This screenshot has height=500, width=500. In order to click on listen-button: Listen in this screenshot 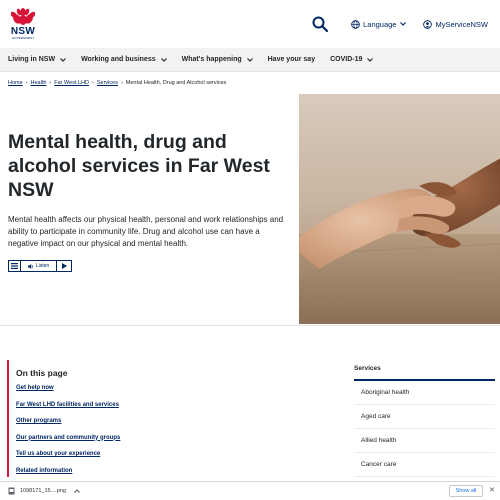, I will do `click(39, 266)`.